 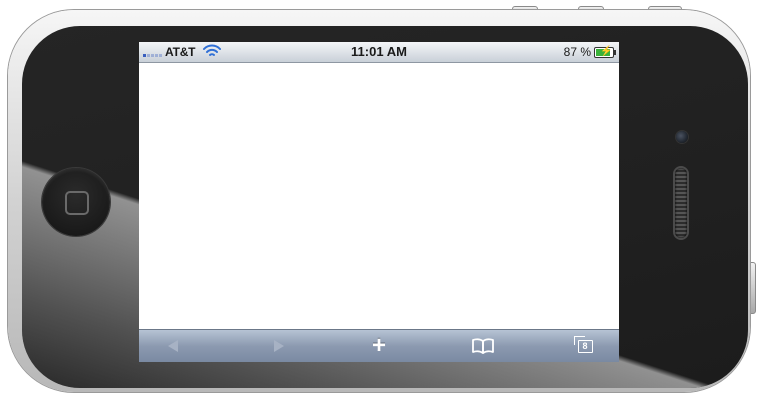 What do you see at coordinates (681, 203) in the screenshot?
I see `earpiece-speaker` at bounding box center [681, 203].